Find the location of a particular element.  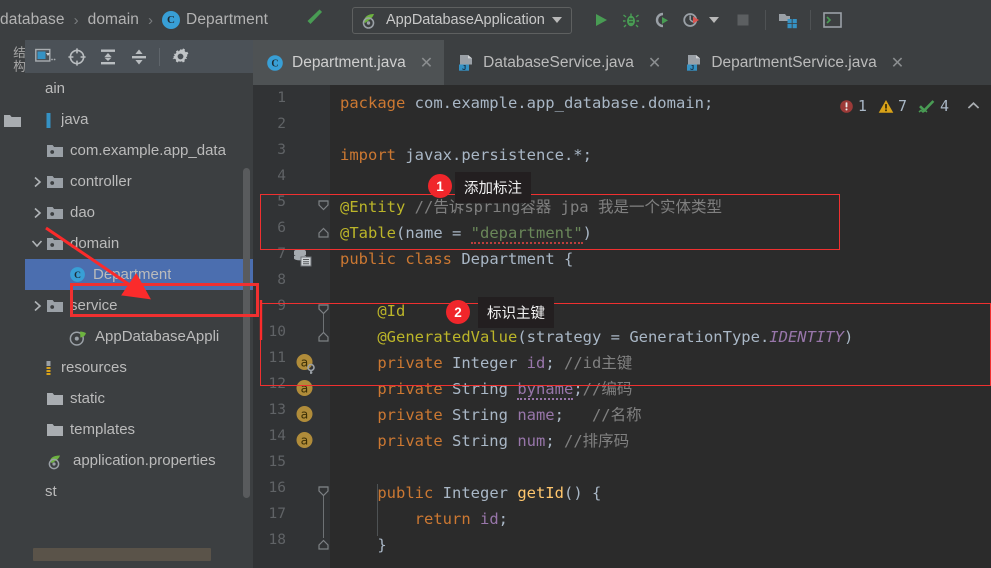

tree-item: com.example.app_data is located at coordinates (139, 150).